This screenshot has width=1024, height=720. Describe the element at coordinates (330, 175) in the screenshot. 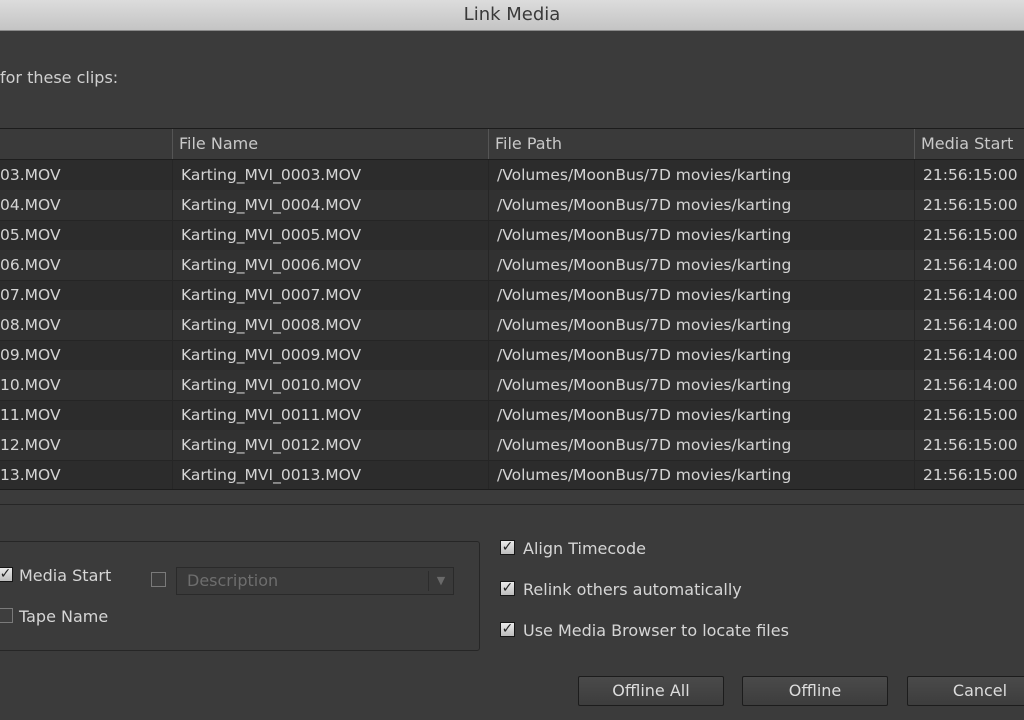

I see `cell-file-name: Karting_MVI_0003.MOV` at that location.